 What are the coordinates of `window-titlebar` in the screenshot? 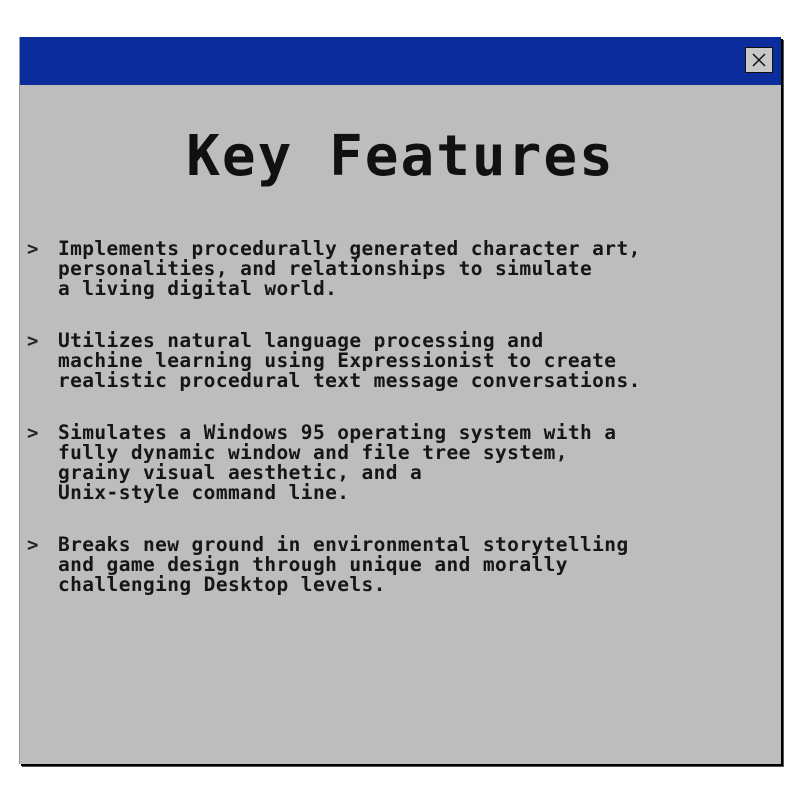 It's located at (400, 61).